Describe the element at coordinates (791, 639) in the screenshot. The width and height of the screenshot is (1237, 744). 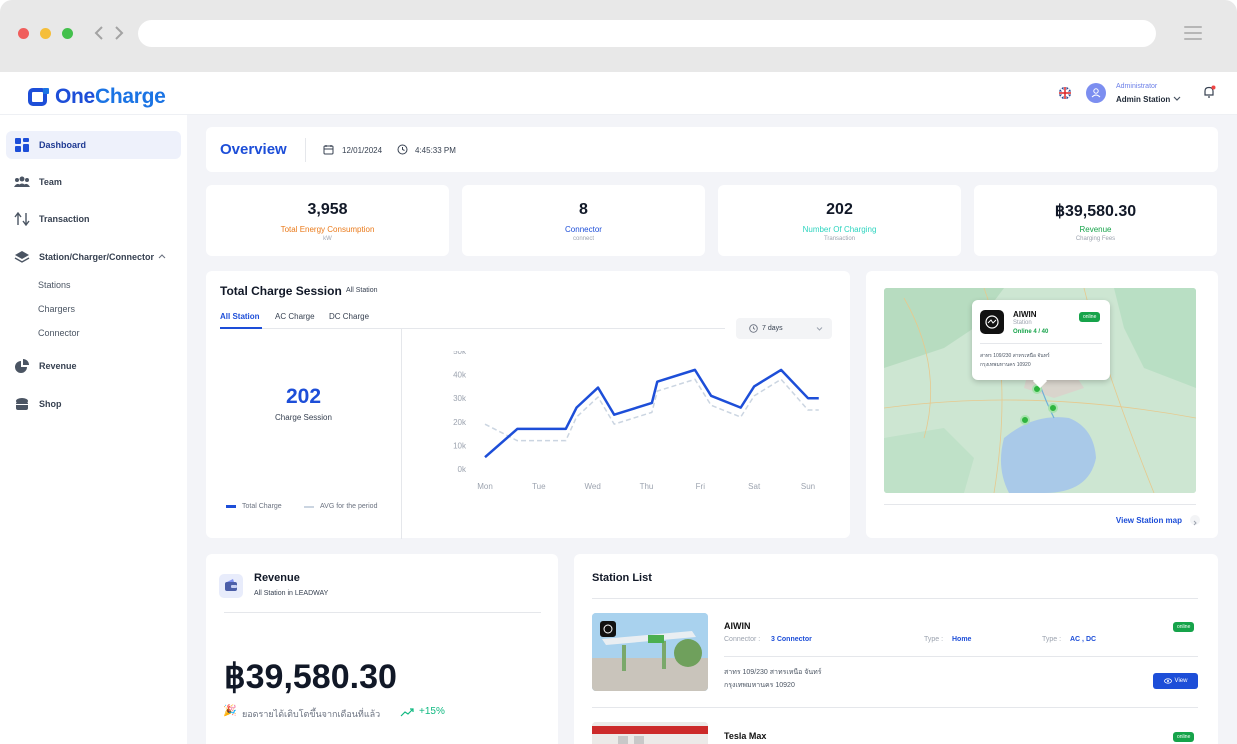
I see `connector-count: 3 Connector` at that location.